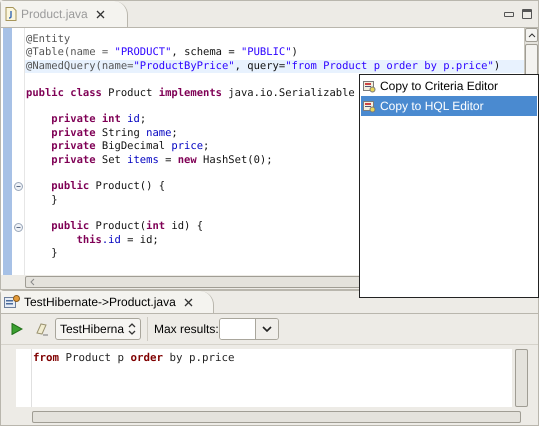 The image size is (539, 426). Describe the element at coordinates (117, 241) in the screenshot. I see `code-line: this.id = id;` at that location.